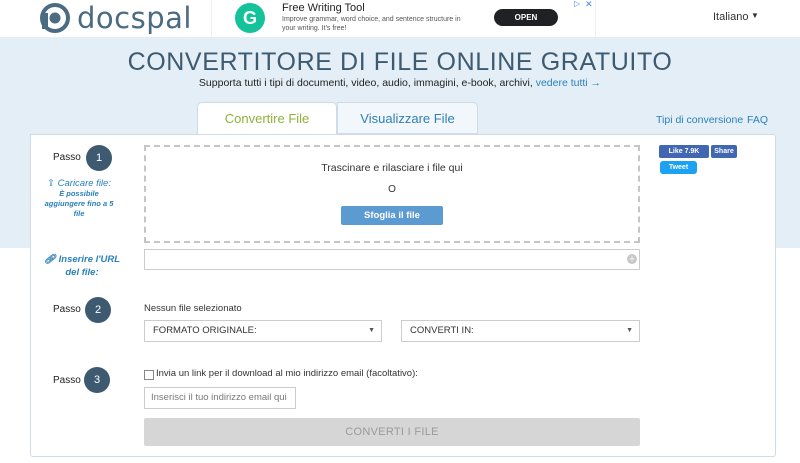 The width and height of the screenshot is (800, 463). I want to click on drop-zone-text: Trascinare e rilasciare i file qui, so click(392, 168).